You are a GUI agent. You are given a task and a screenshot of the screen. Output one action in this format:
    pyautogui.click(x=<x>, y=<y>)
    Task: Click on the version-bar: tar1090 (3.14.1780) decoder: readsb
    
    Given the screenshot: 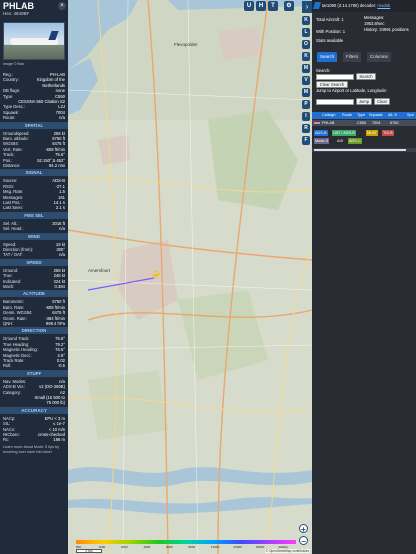 What is the action you would take?
    pyautogui.click(x=364, y=6)
    